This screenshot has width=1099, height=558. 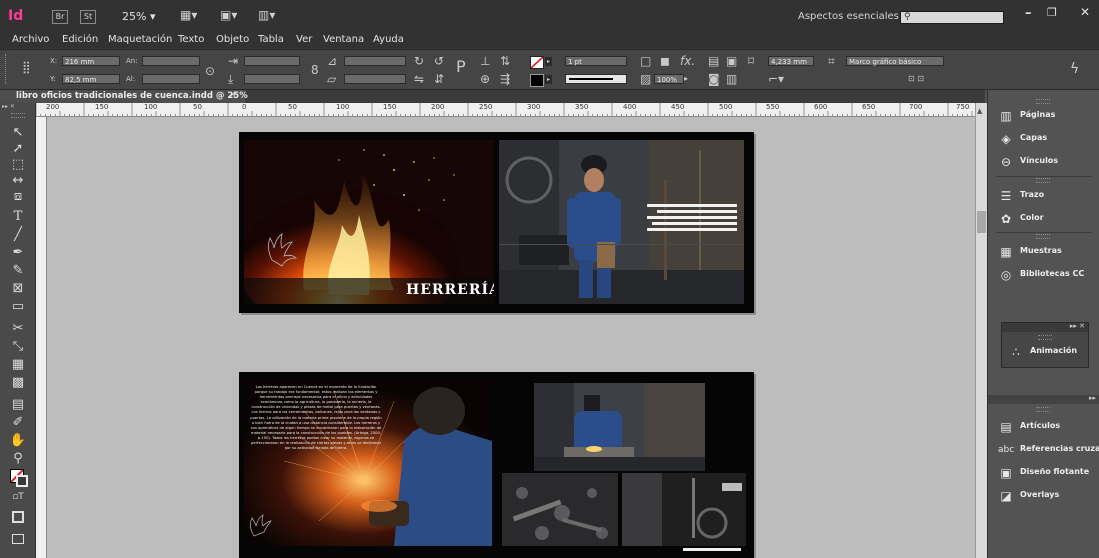 What do you see at coordinates (266, 15) in the screenshot?
I see `arrange-documents-icon: ▥▾` at bounding box center [266, 15].